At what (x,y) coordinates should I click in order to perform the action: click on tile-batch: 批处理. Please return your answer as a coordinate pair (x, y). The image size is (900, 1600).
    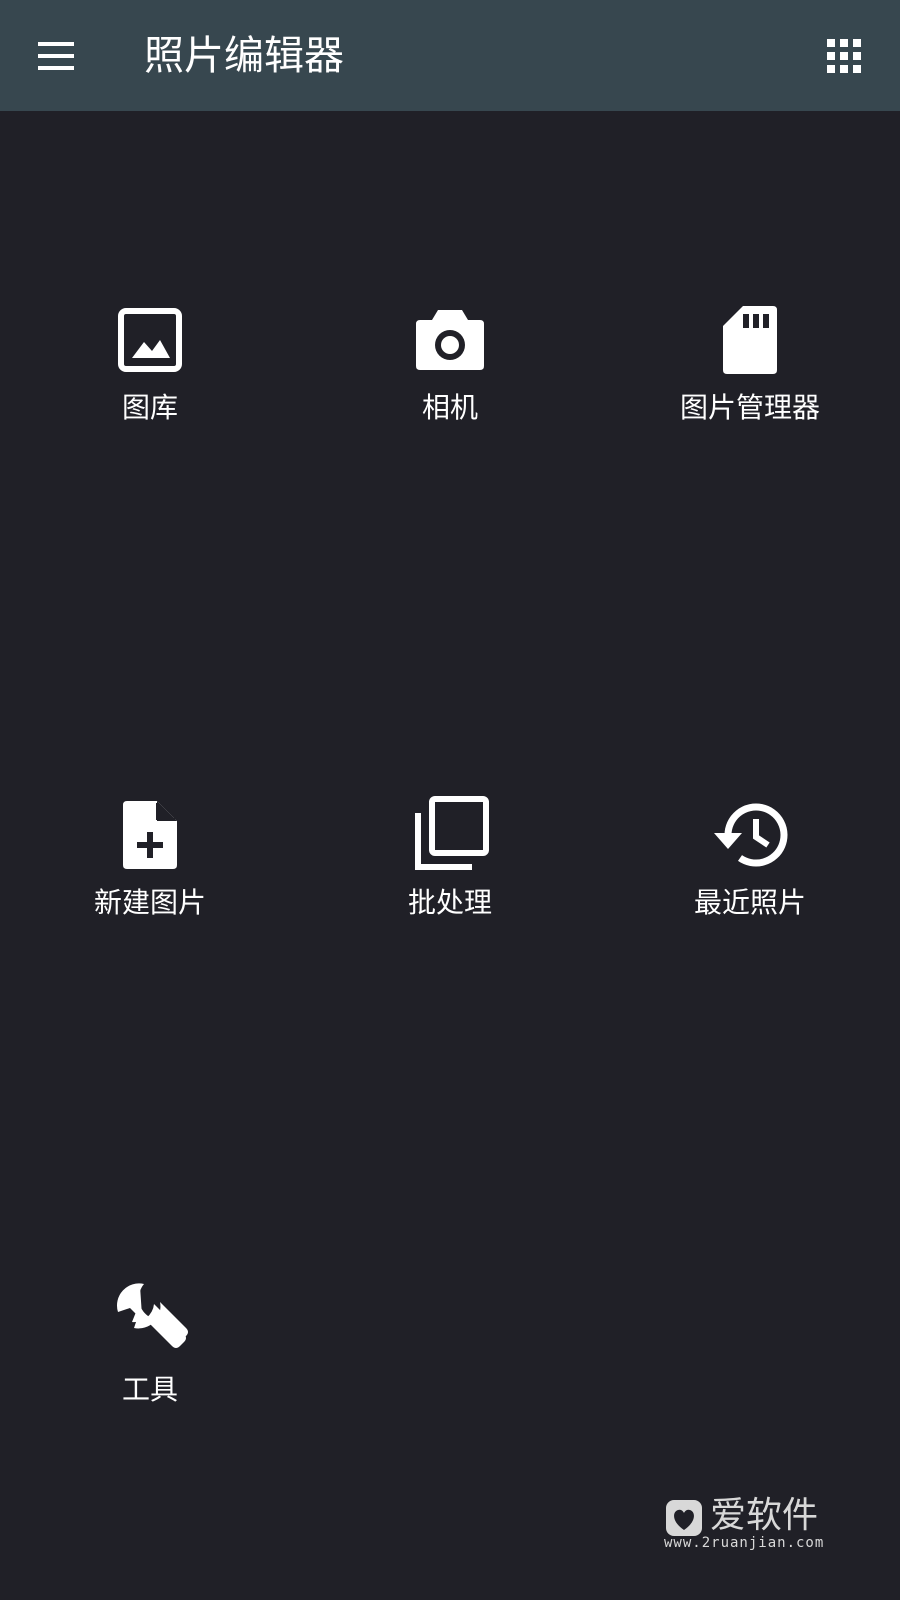
    Looking at the image, I should click on (450, 895).